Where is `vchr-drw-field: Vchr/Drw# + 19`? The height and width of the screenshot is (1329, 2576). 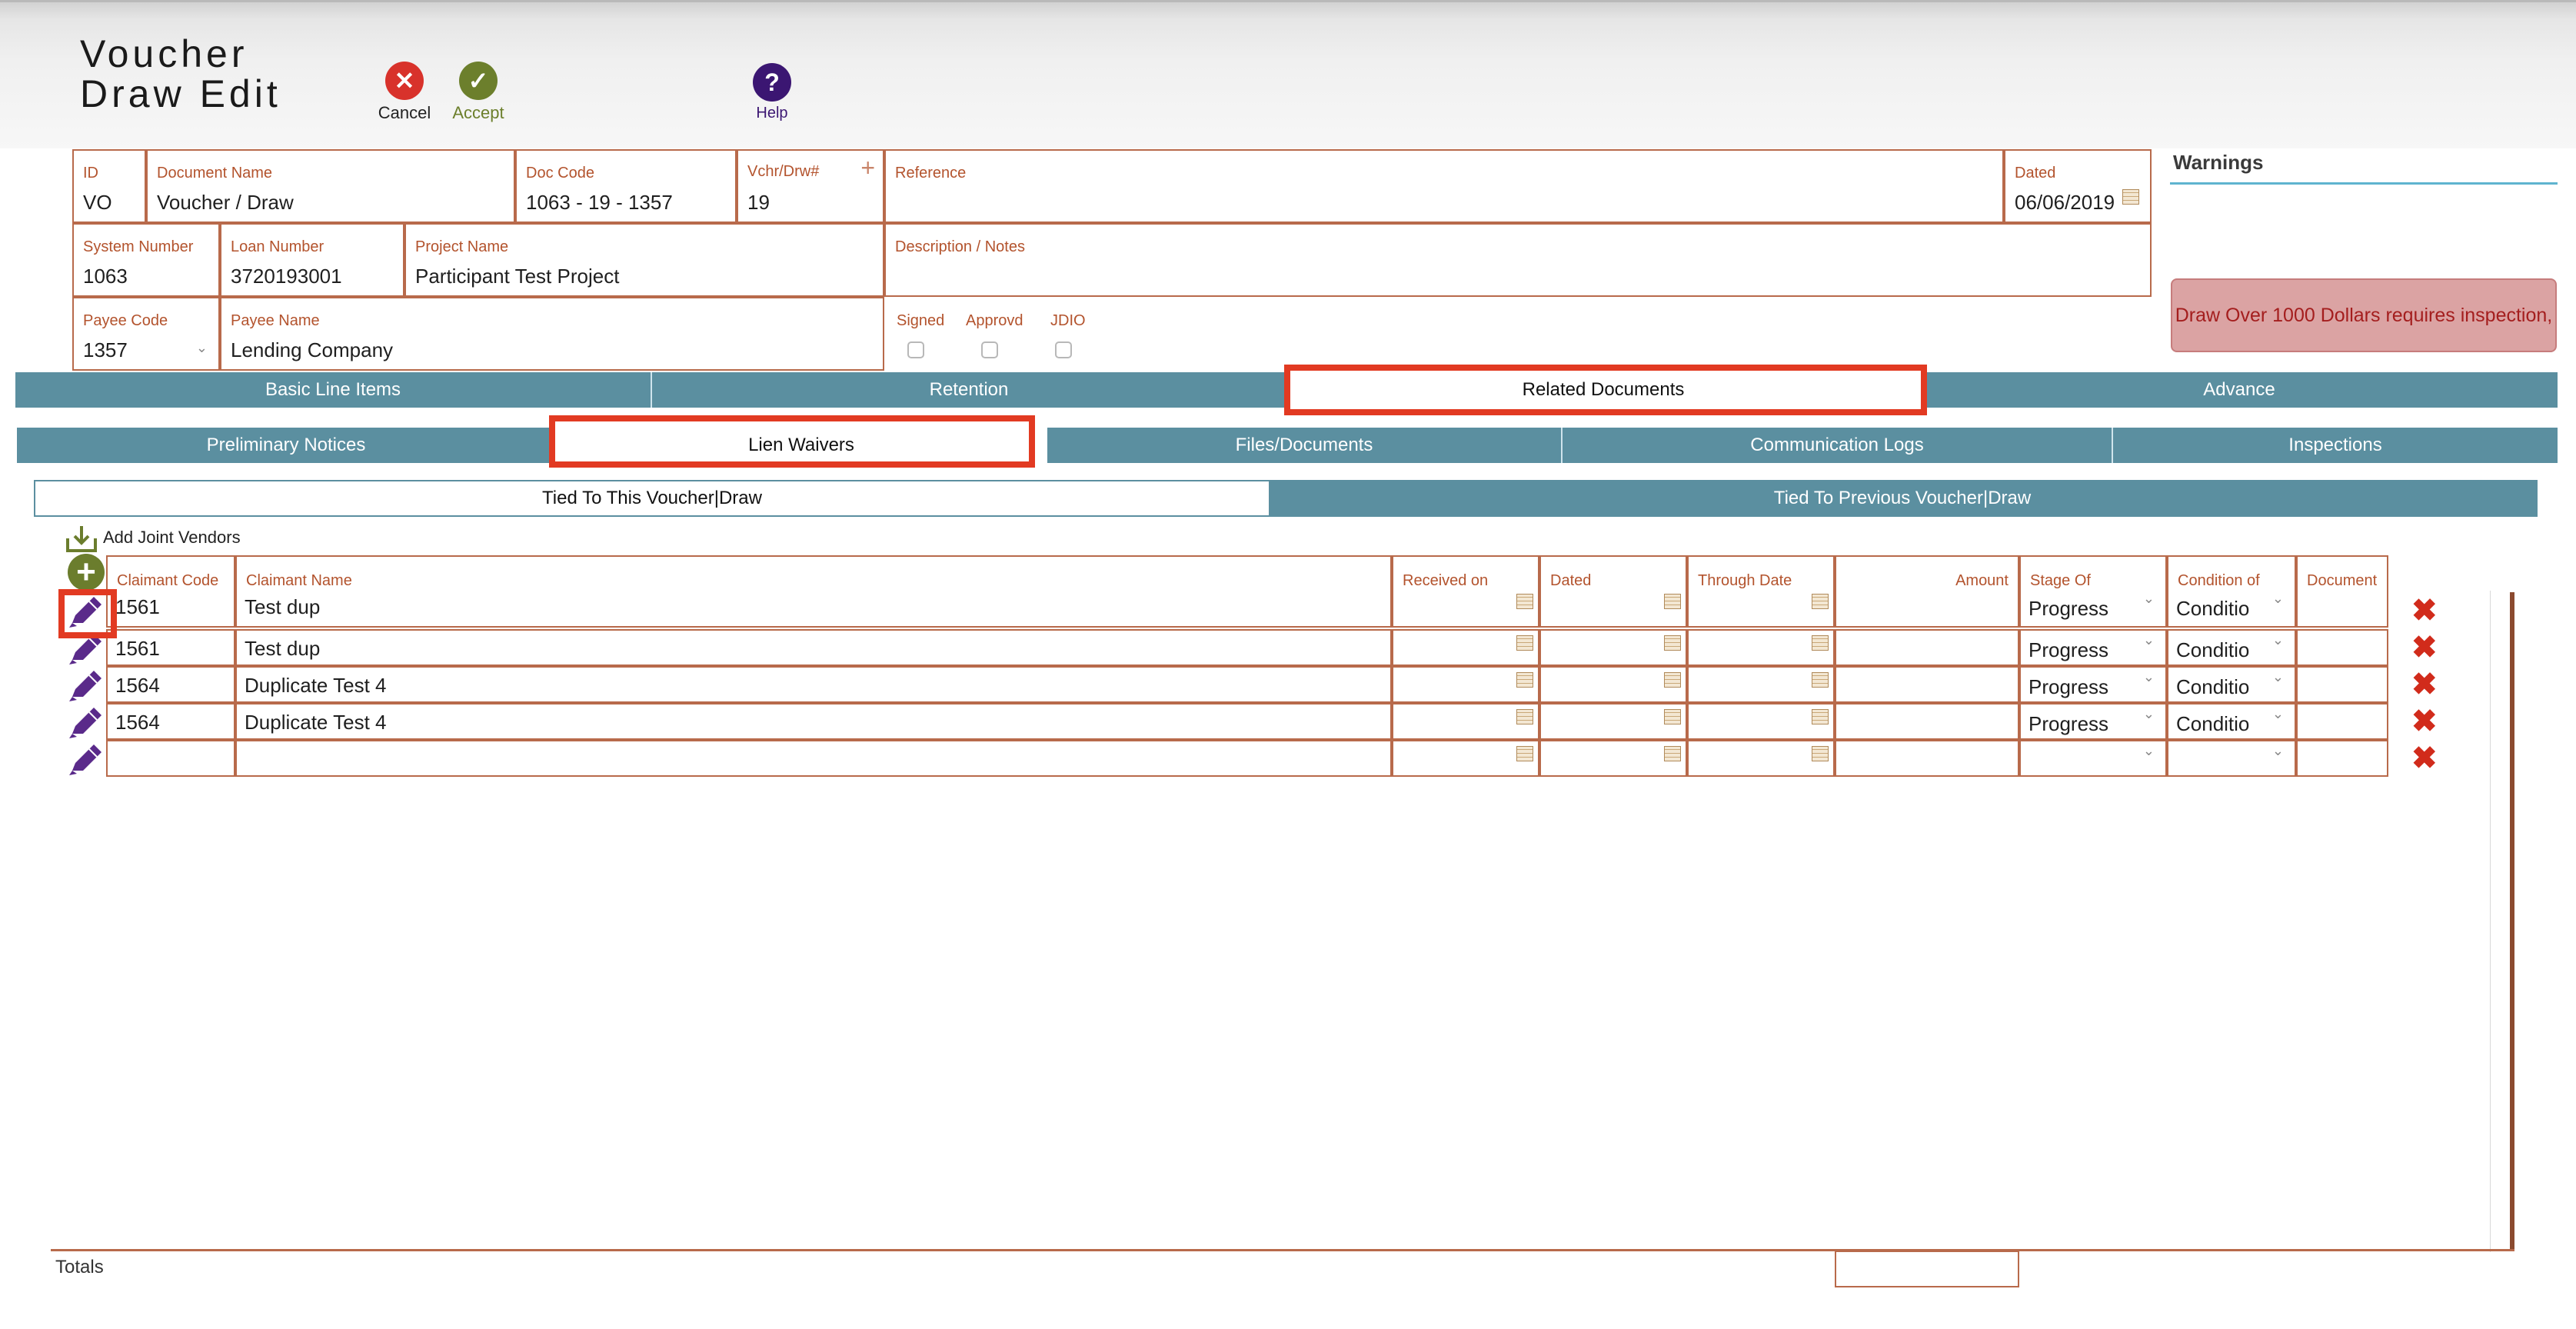 vchr-drw-field: Vchr/Drw# + 19 is located at coordinates (810, 186).